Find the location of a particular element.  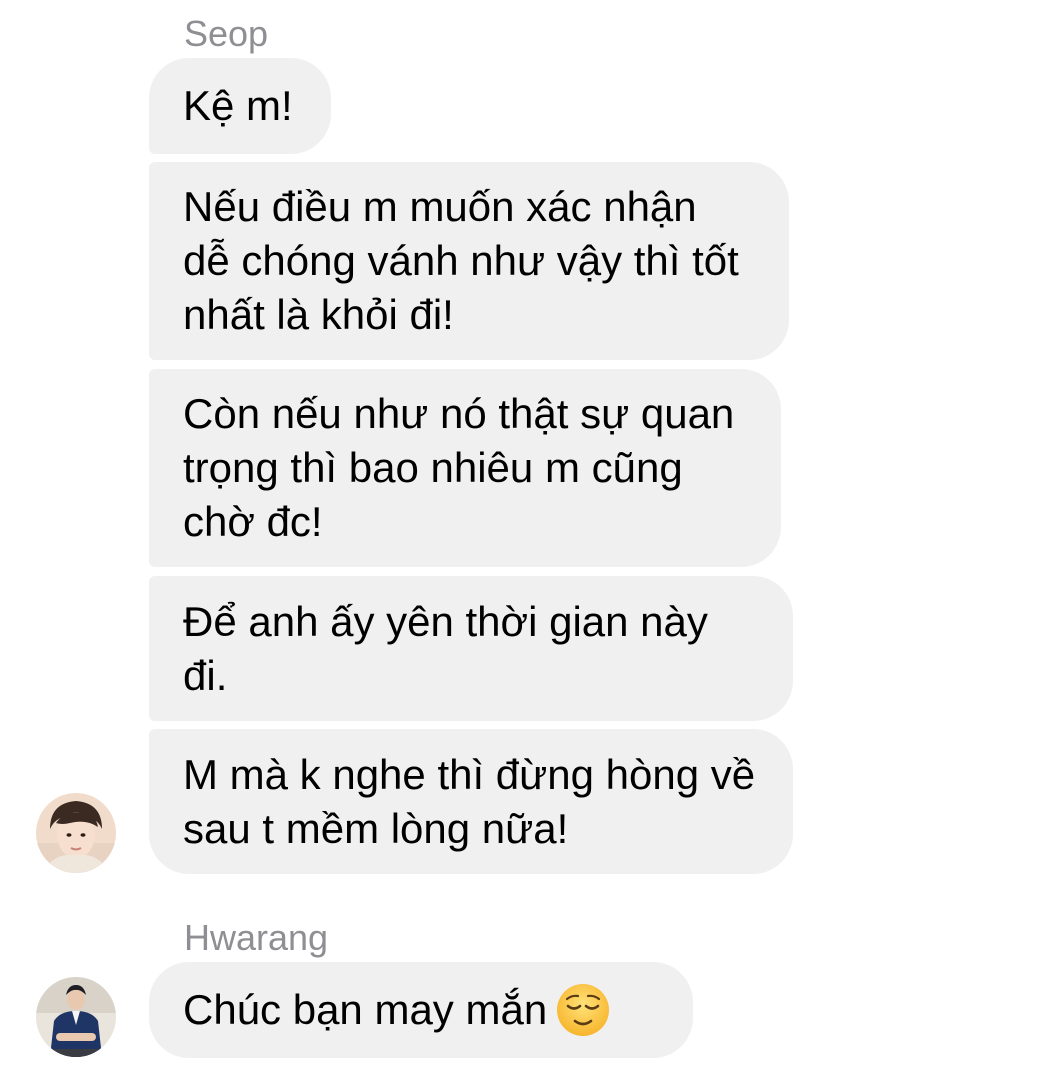

message-bubble: Chúc bạn may mắn is located at coordinates (421, 1010).